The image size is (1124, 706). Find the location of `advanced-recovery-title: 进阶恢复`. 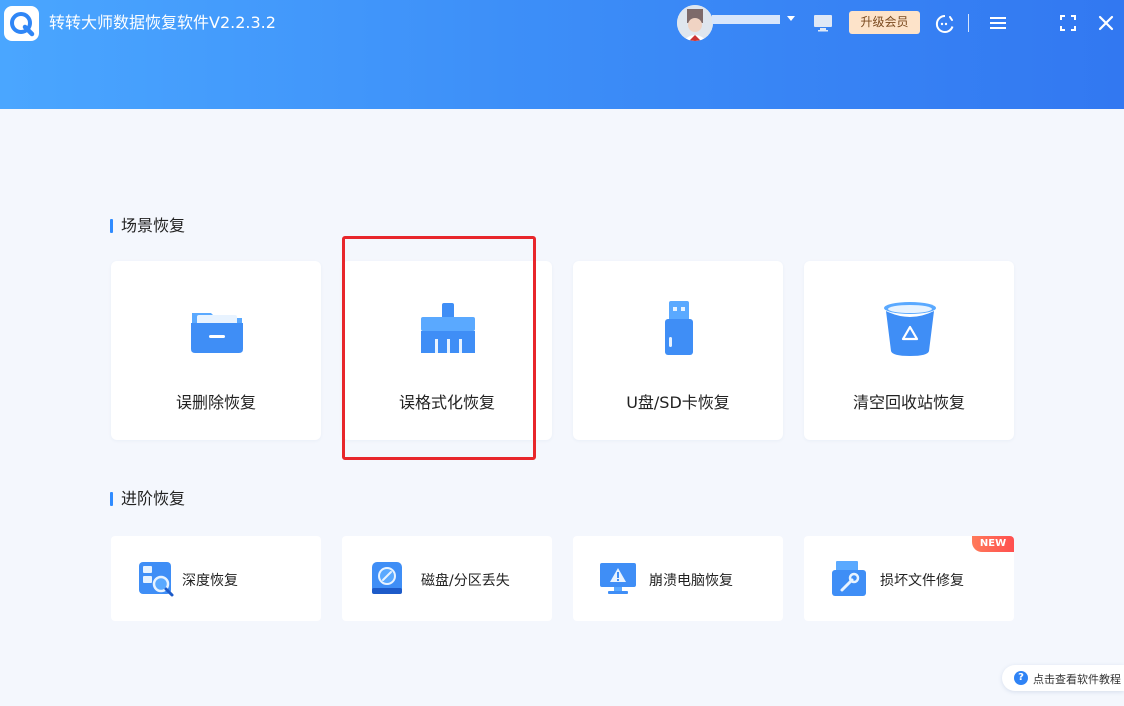

advanced-recovery-title: 进阶恢复 is located at coordinates (147, 499).